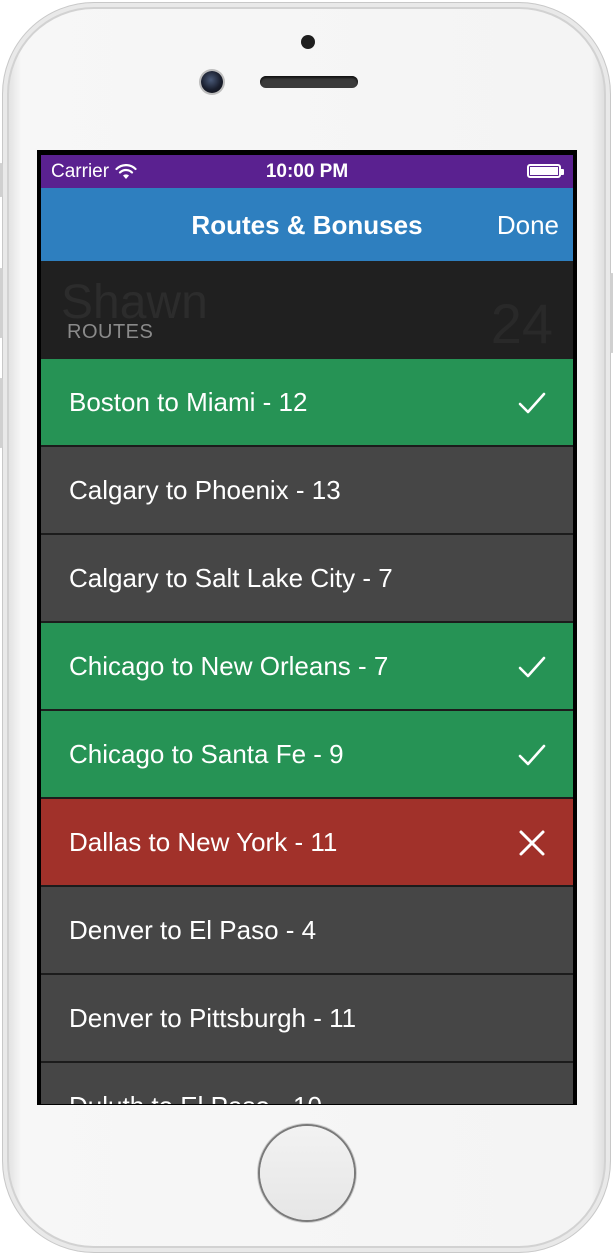 The image size is (613, 1255). What do you see at coordinates (528, 225) in the screenshot?
I see `done-button: Done` at bounding box center [528, 225].